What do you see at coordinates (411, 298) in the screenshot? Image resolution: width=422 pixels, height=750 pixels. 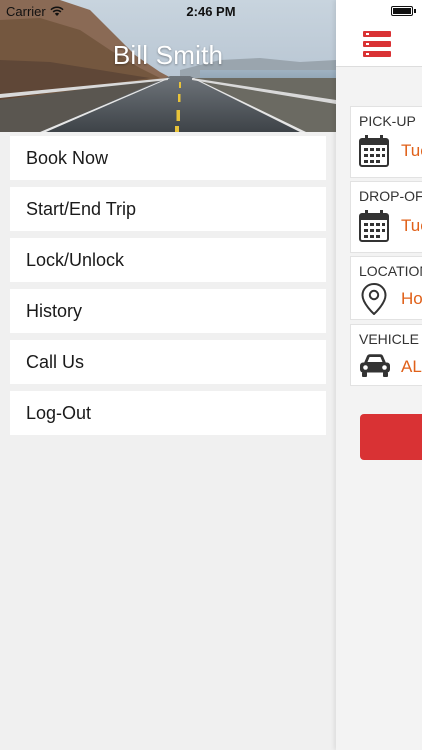 I see `location-value: Ho` at bounding box center [411, 298].